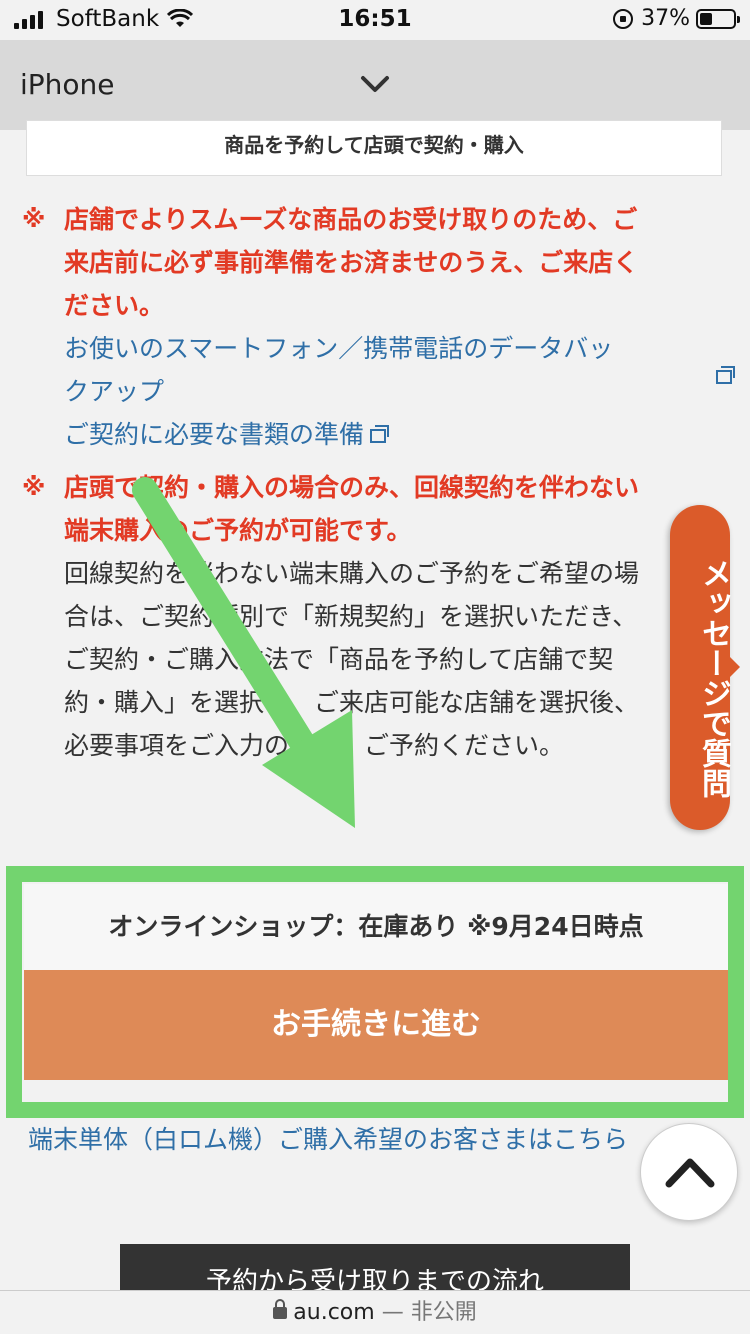  I want to click on product-header: iPhone, so click(375, 85).